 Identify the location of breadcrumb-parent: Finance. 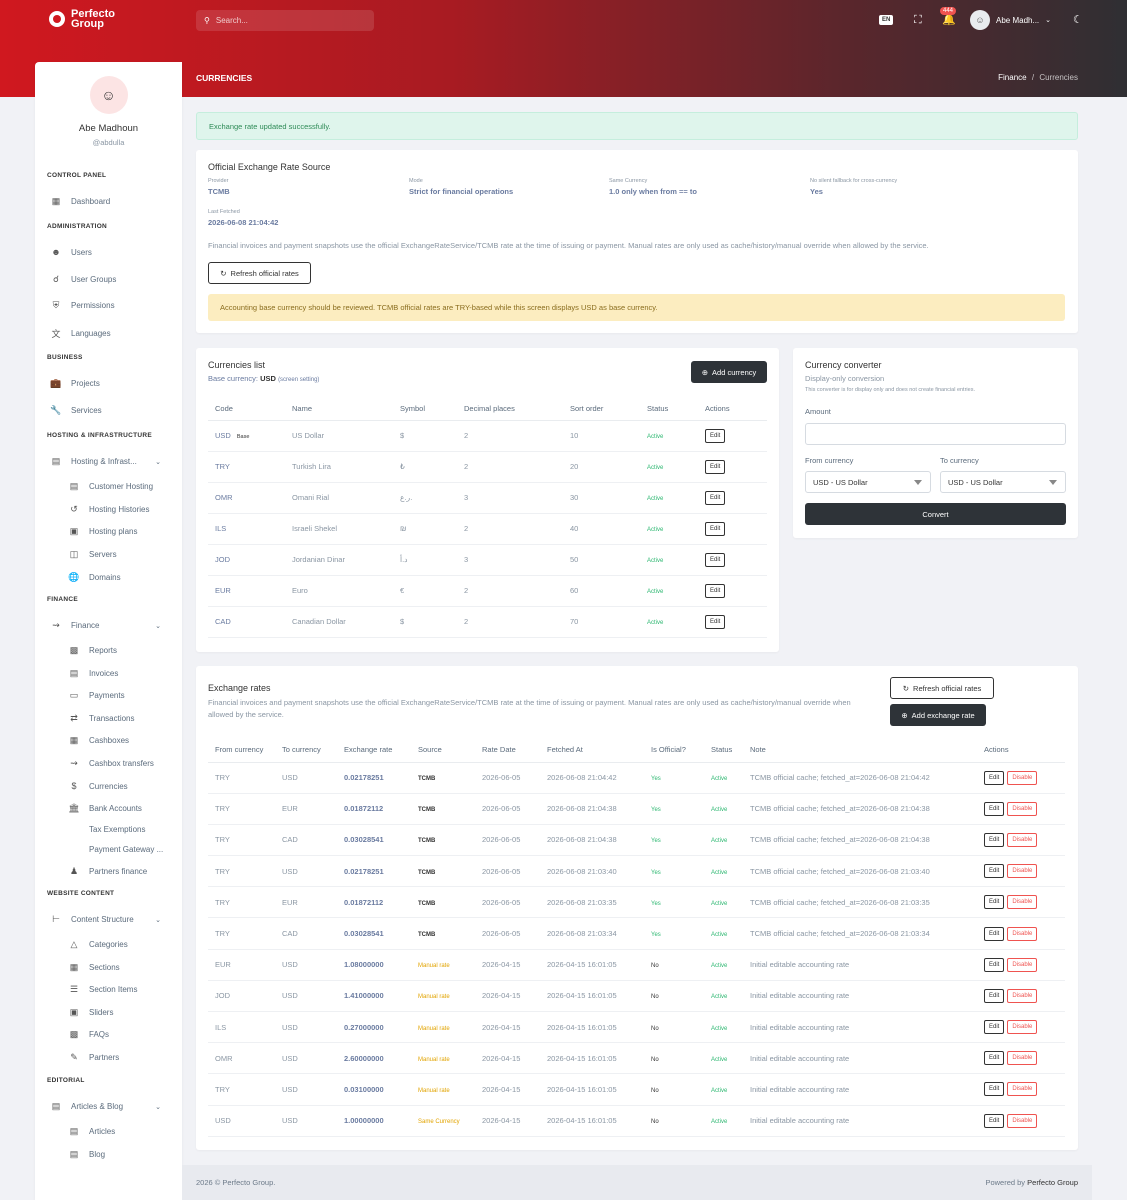
(1012, 77).